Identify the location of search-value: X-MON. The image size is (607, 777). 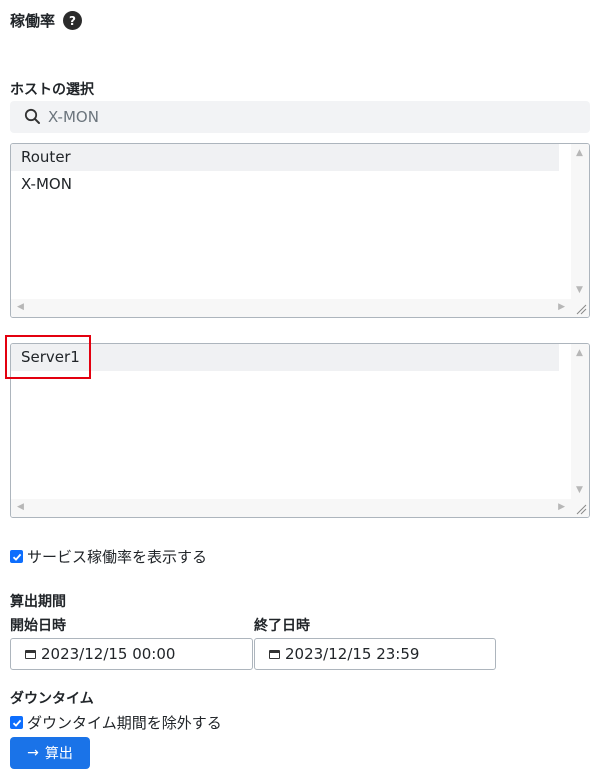
(73, 117).